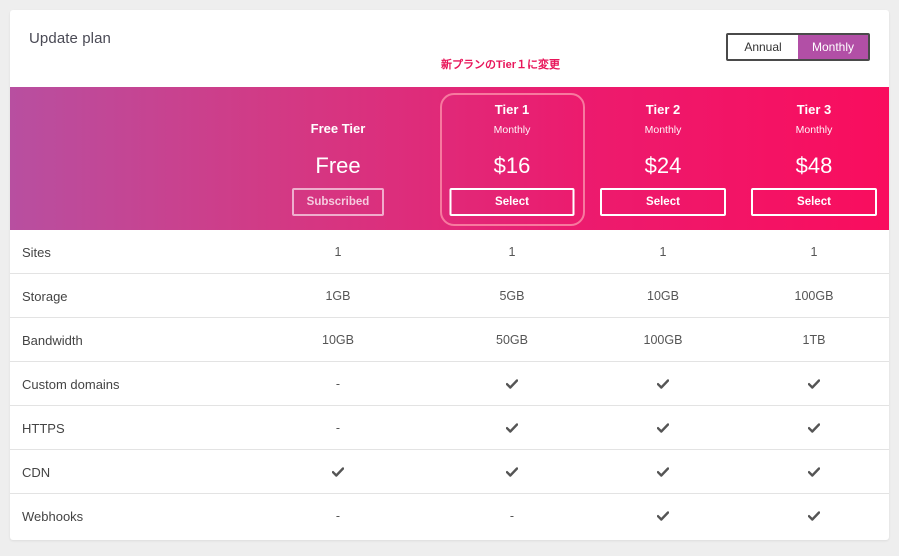 The width and height of the screenshot is (899, 556). Describe the element at coordinates (449, 340) in the screenshot. I see `feature-row: Bandwidth 10GB 50GB 100GB 1TB` at that location.